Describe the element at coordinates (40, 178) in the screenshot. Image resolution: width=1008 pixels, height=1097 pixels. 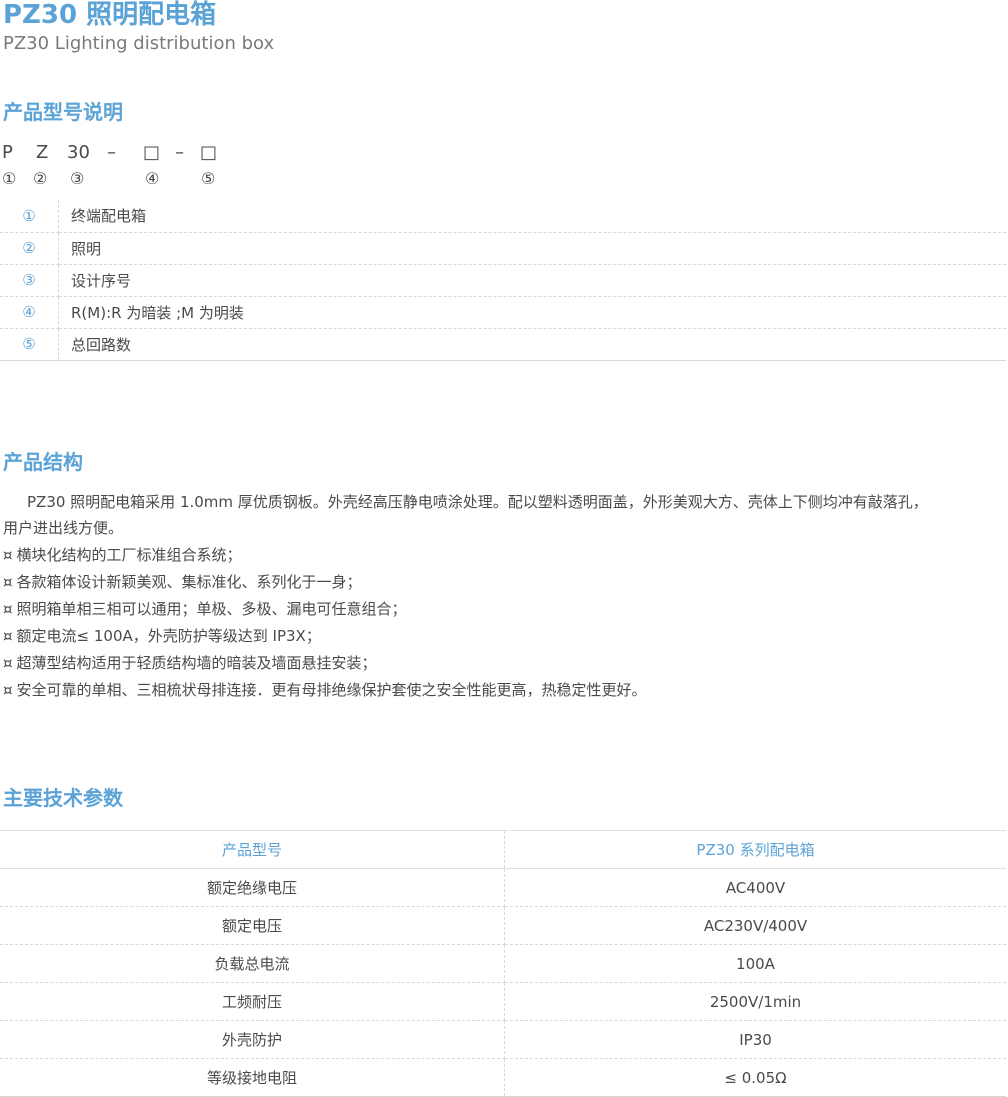
I see `marker-2: ②` at that location.